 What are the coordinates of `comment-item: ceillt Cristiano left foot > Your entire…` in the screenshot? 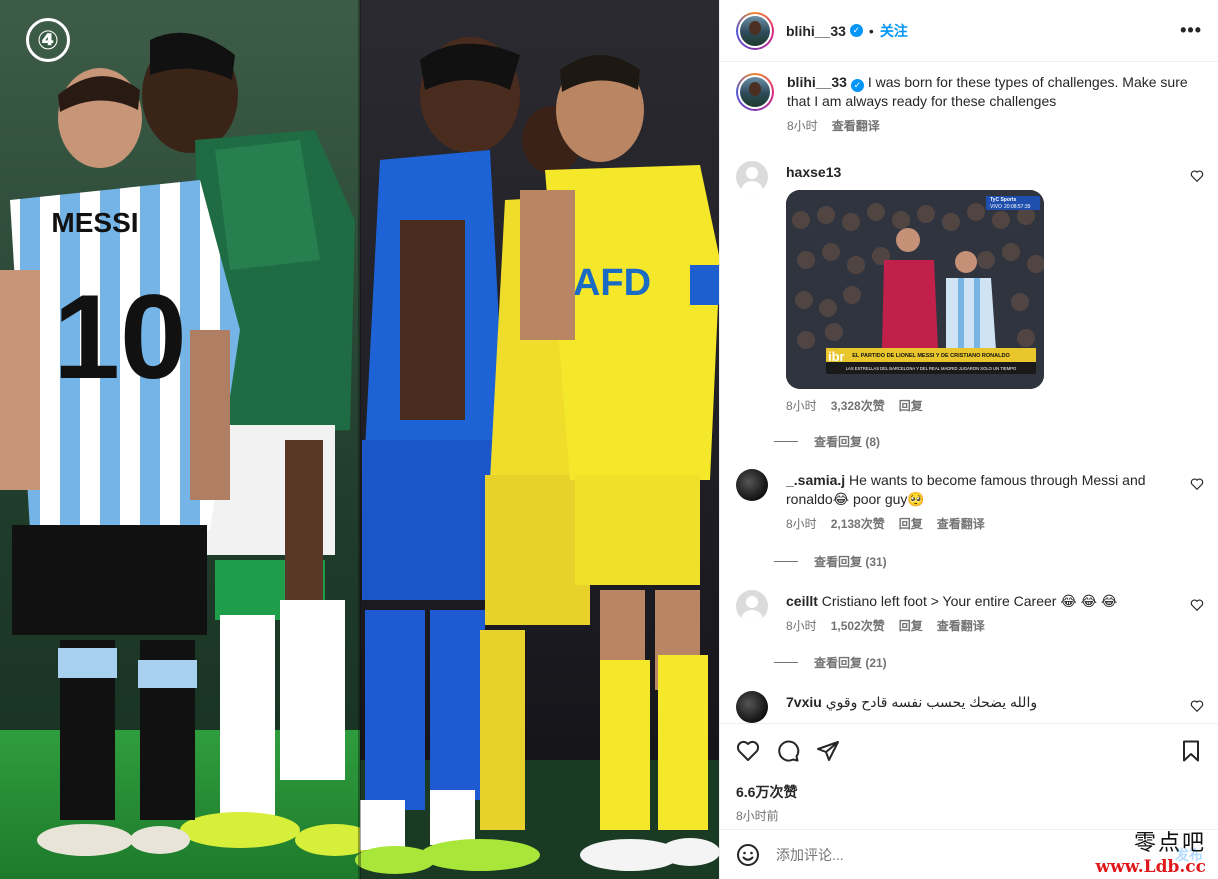 It's located at (970, 612).